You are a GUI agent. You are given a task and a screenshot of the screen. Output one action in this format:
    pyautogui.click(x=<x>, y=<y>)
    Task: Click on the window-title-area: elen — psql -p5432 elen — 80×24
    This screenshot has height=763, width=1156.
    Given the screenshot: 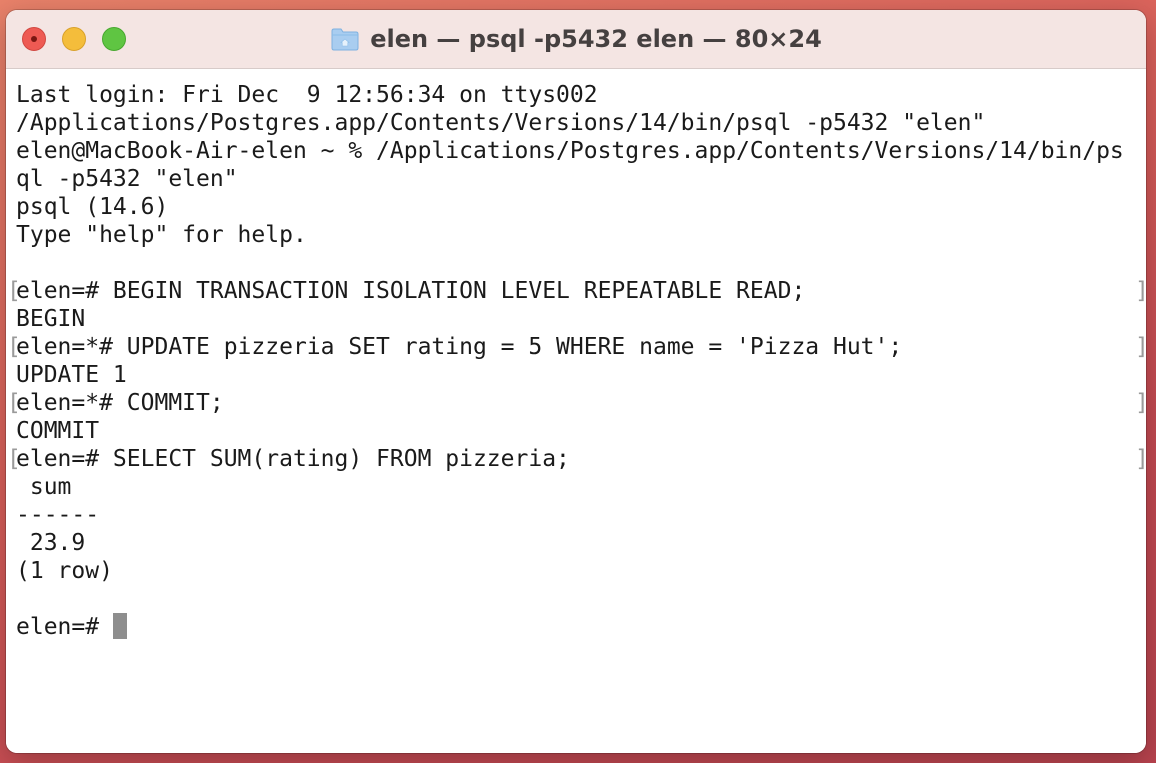 What is the action you would take?
    pyautogui.click(x=576, y=39)
    